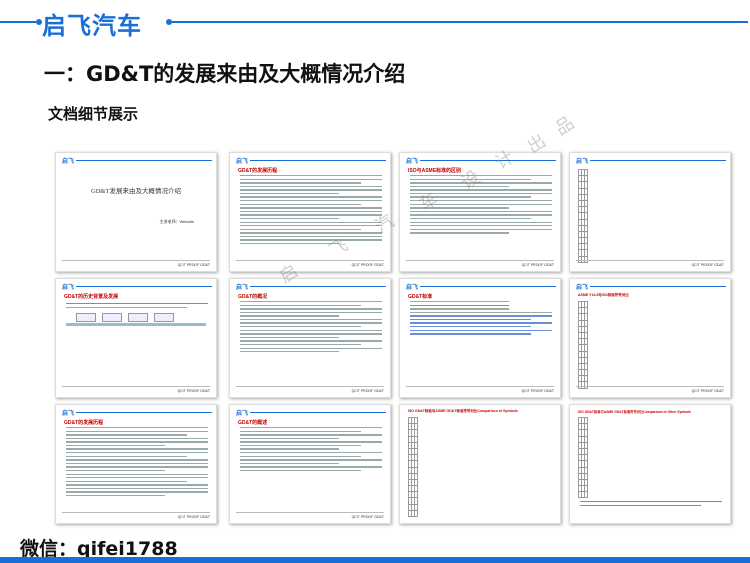 Image resolution: width=750 pixels, height=563 pixels. What do you see at coordinates (91, 297) in the screenshot?
I see `page-title: GD&T的历史背景及发展` at bounding box center [91, 297].